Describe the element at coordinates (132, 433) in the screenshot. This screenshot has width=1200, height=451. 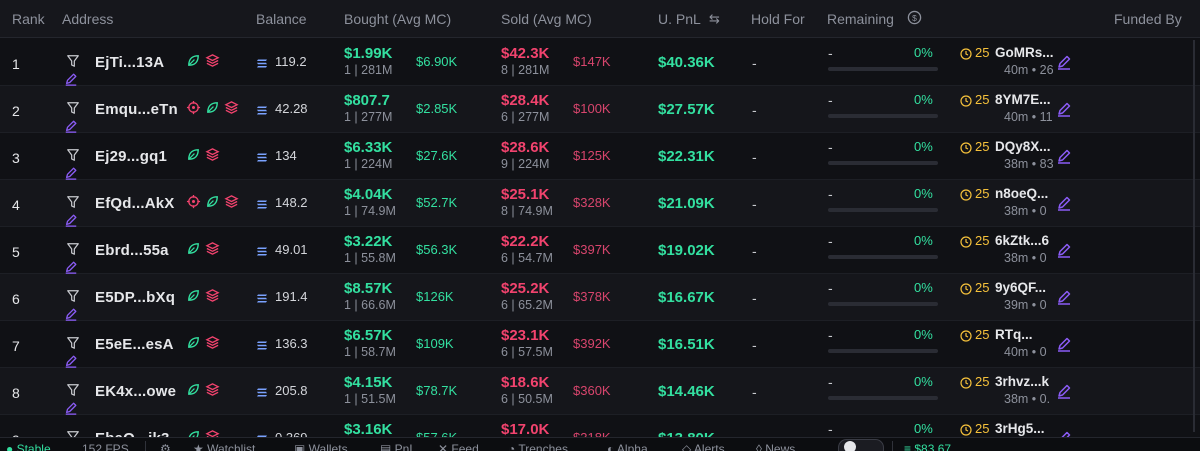
I see `wallet-address: EbaQ...ik3` at that location.